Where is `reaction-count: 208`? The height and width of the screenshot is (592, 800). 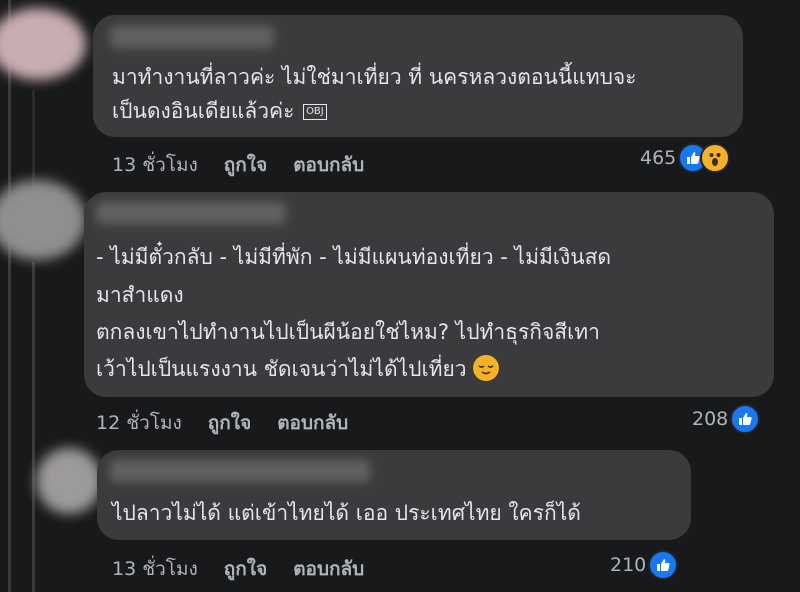 reaction-count: 208 is located at coordinates (710, 419).